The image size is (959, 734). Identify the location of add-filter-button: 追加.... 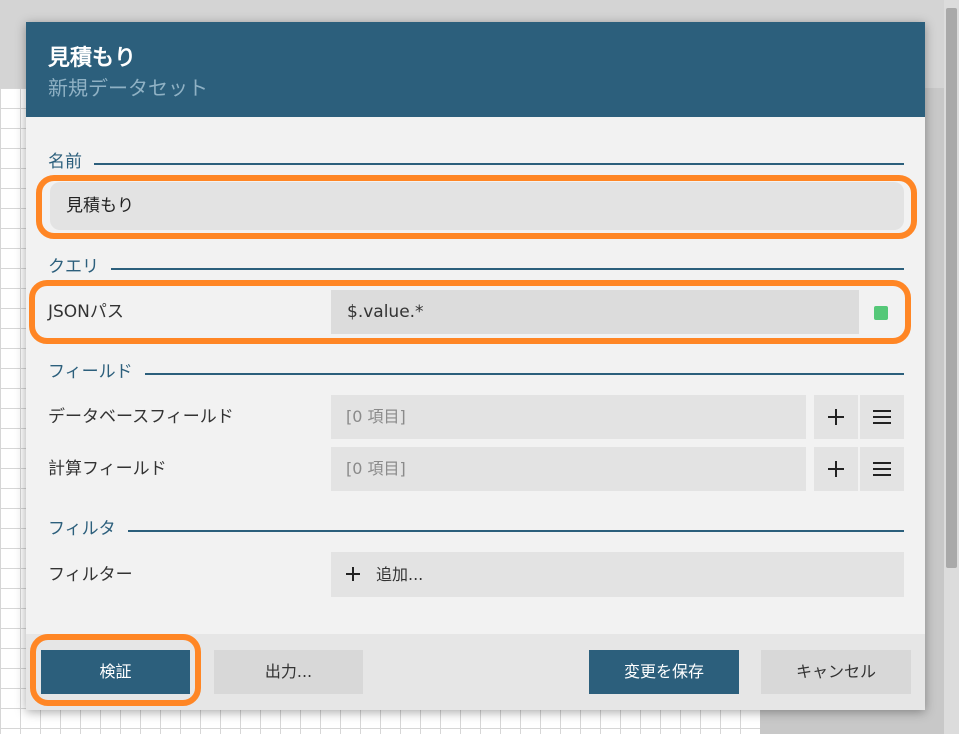
(617, 574).